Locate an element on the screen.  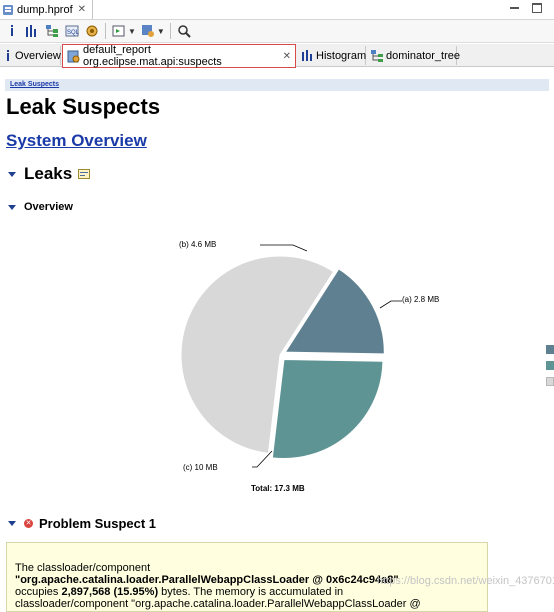
maximize-button is located at coordinates (536, 7).